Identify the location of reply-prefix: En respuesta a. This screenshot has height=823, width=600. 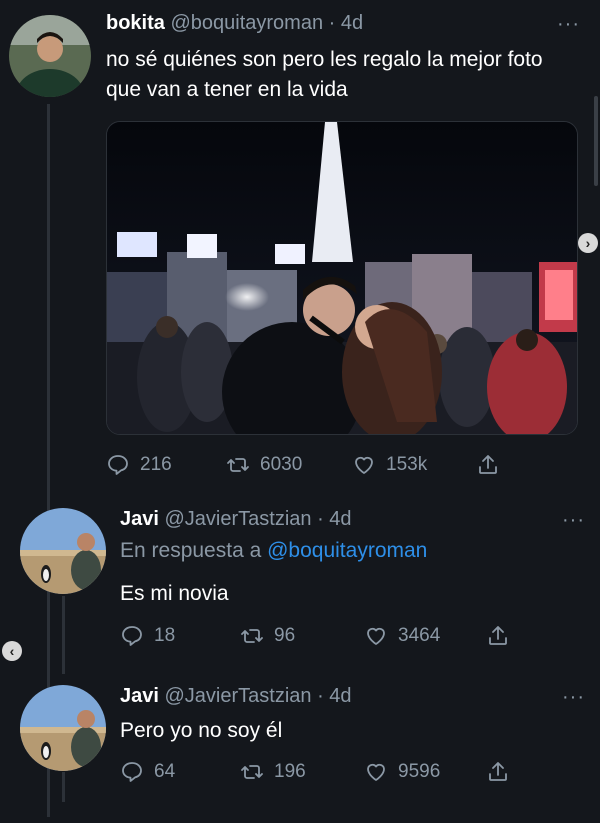
(191, 550).